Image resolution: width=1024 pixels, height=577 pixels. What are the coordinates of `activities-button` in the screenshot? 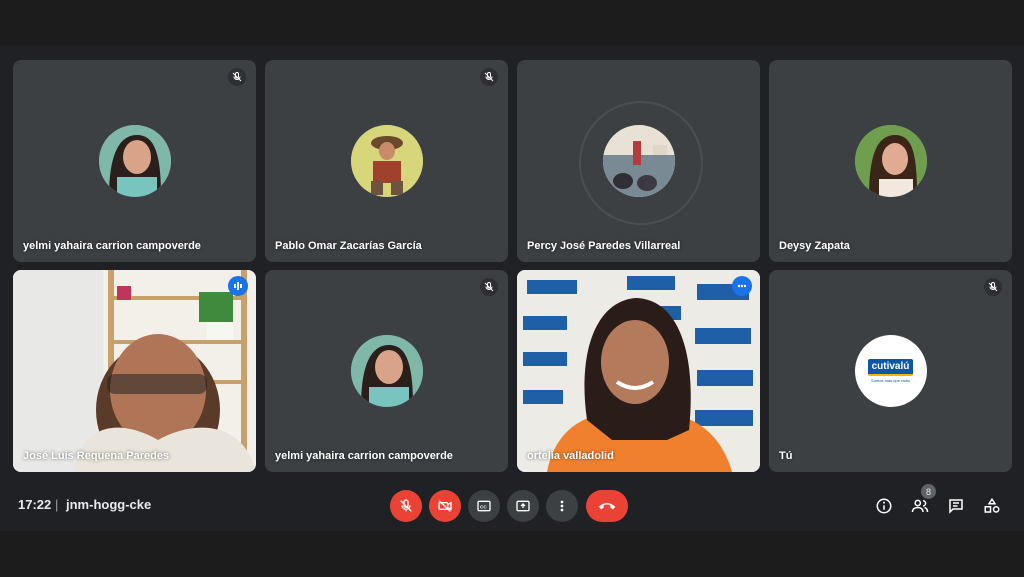 It's located at (992, 506).